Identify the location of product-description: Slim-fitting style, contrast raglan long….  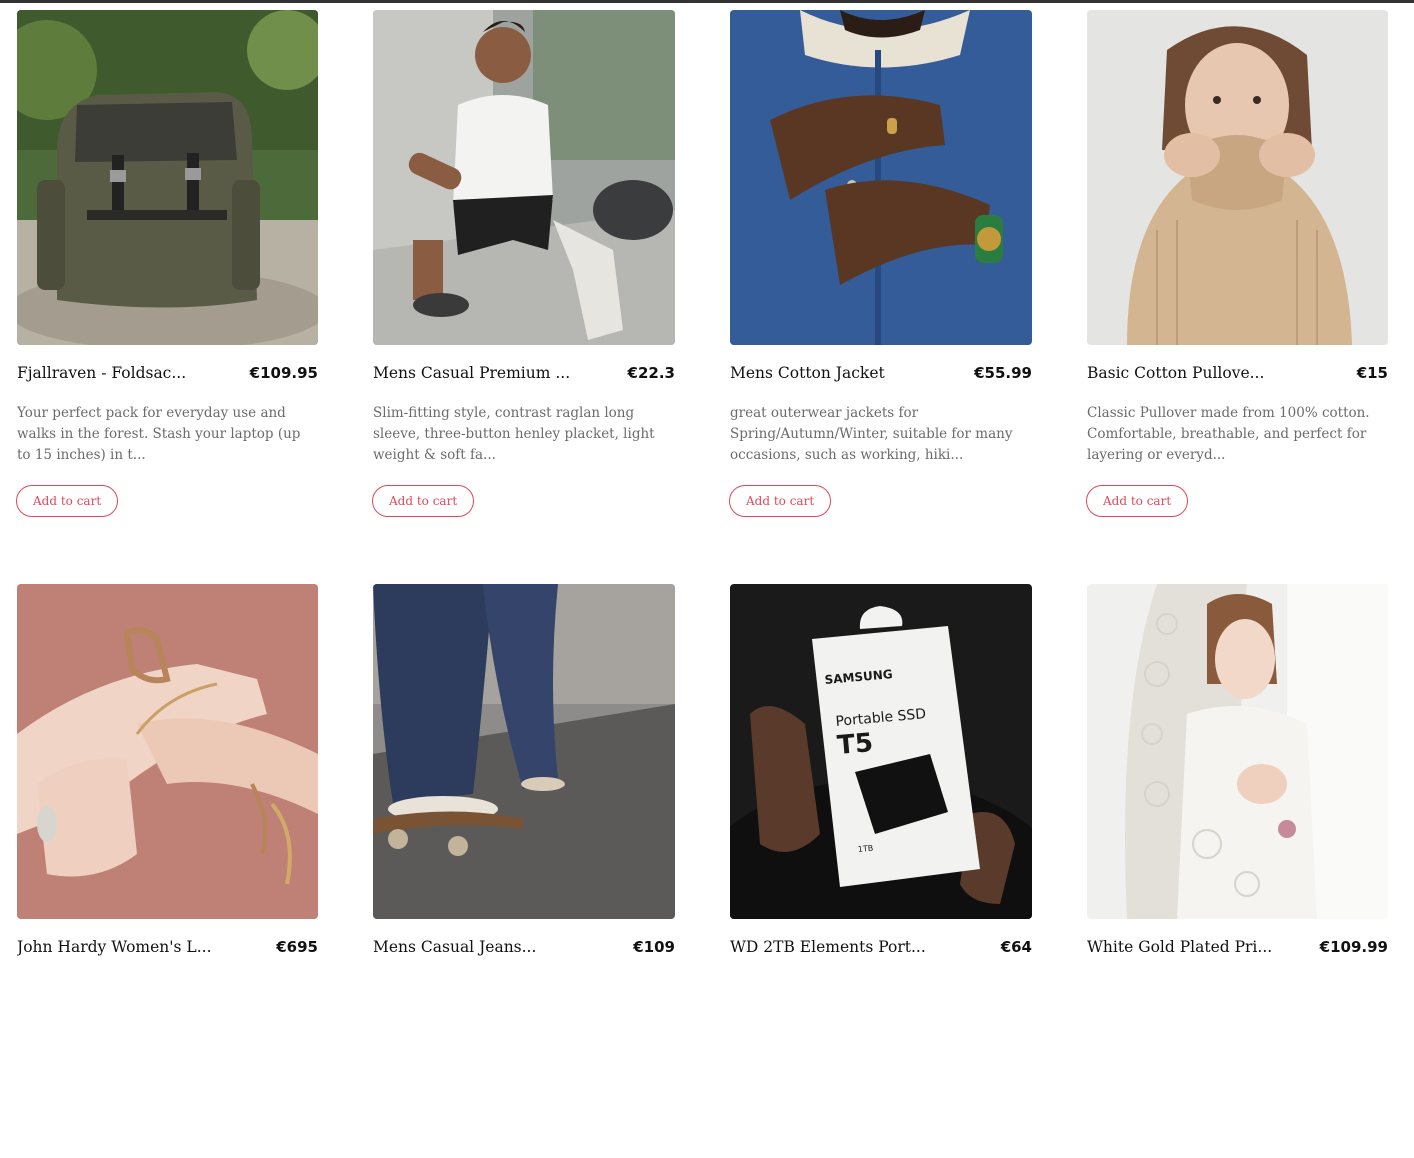
(514, 434).